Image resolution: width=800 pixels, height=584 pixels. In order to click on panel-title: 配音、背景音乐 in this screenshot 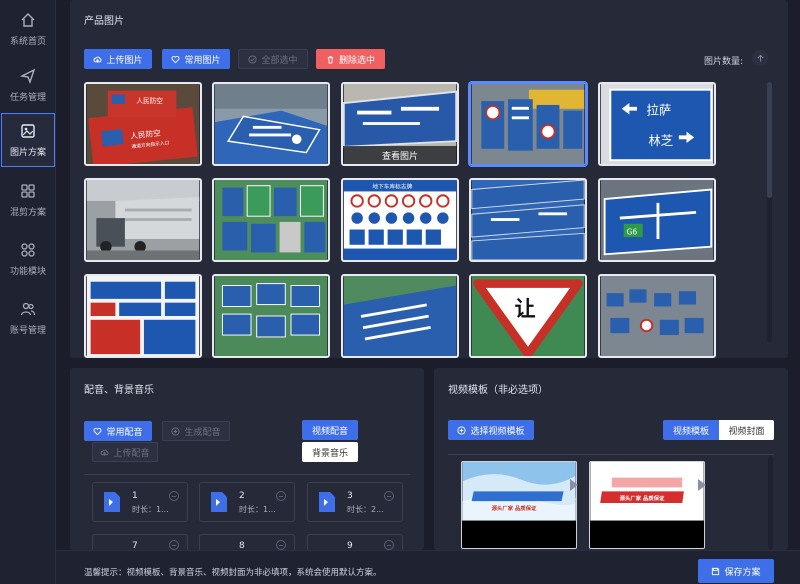, I will do `click(119, 390)`.